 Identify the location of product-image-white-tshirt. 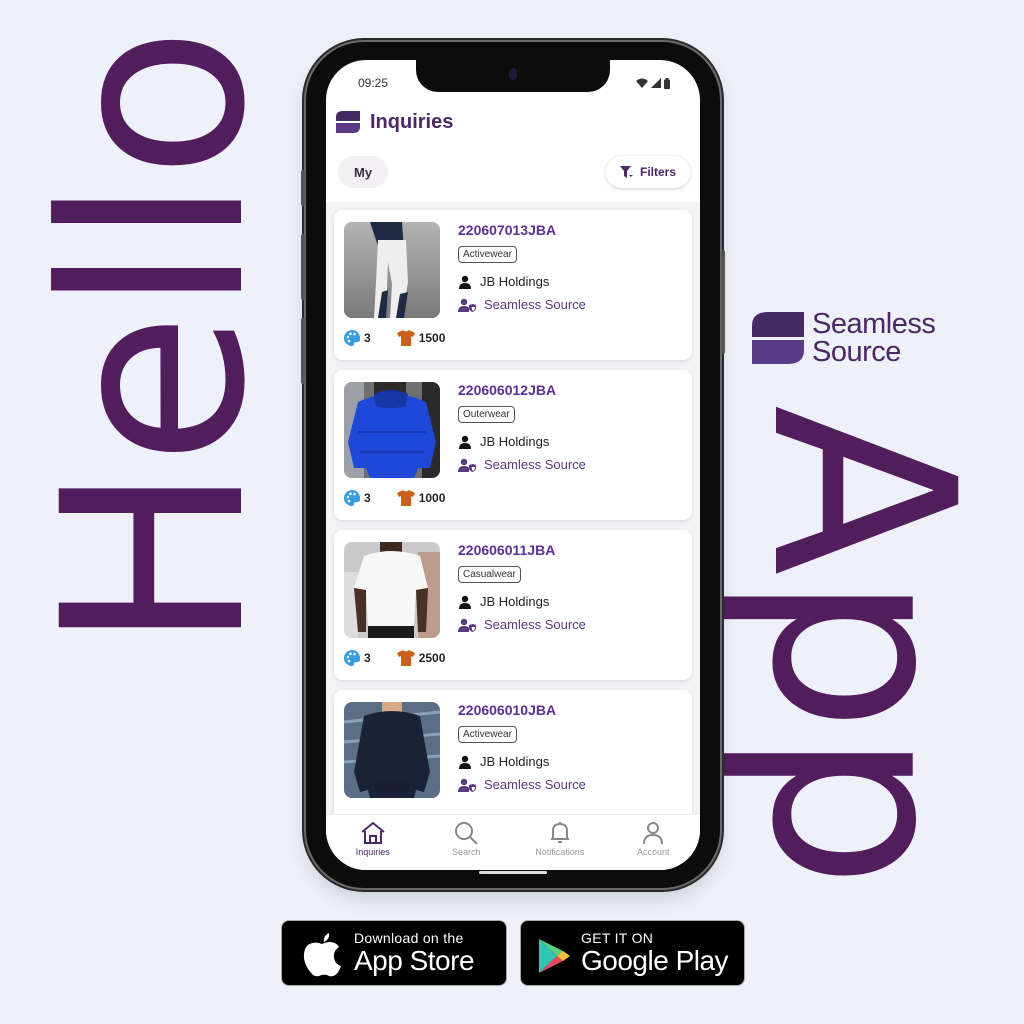
(392, 590).